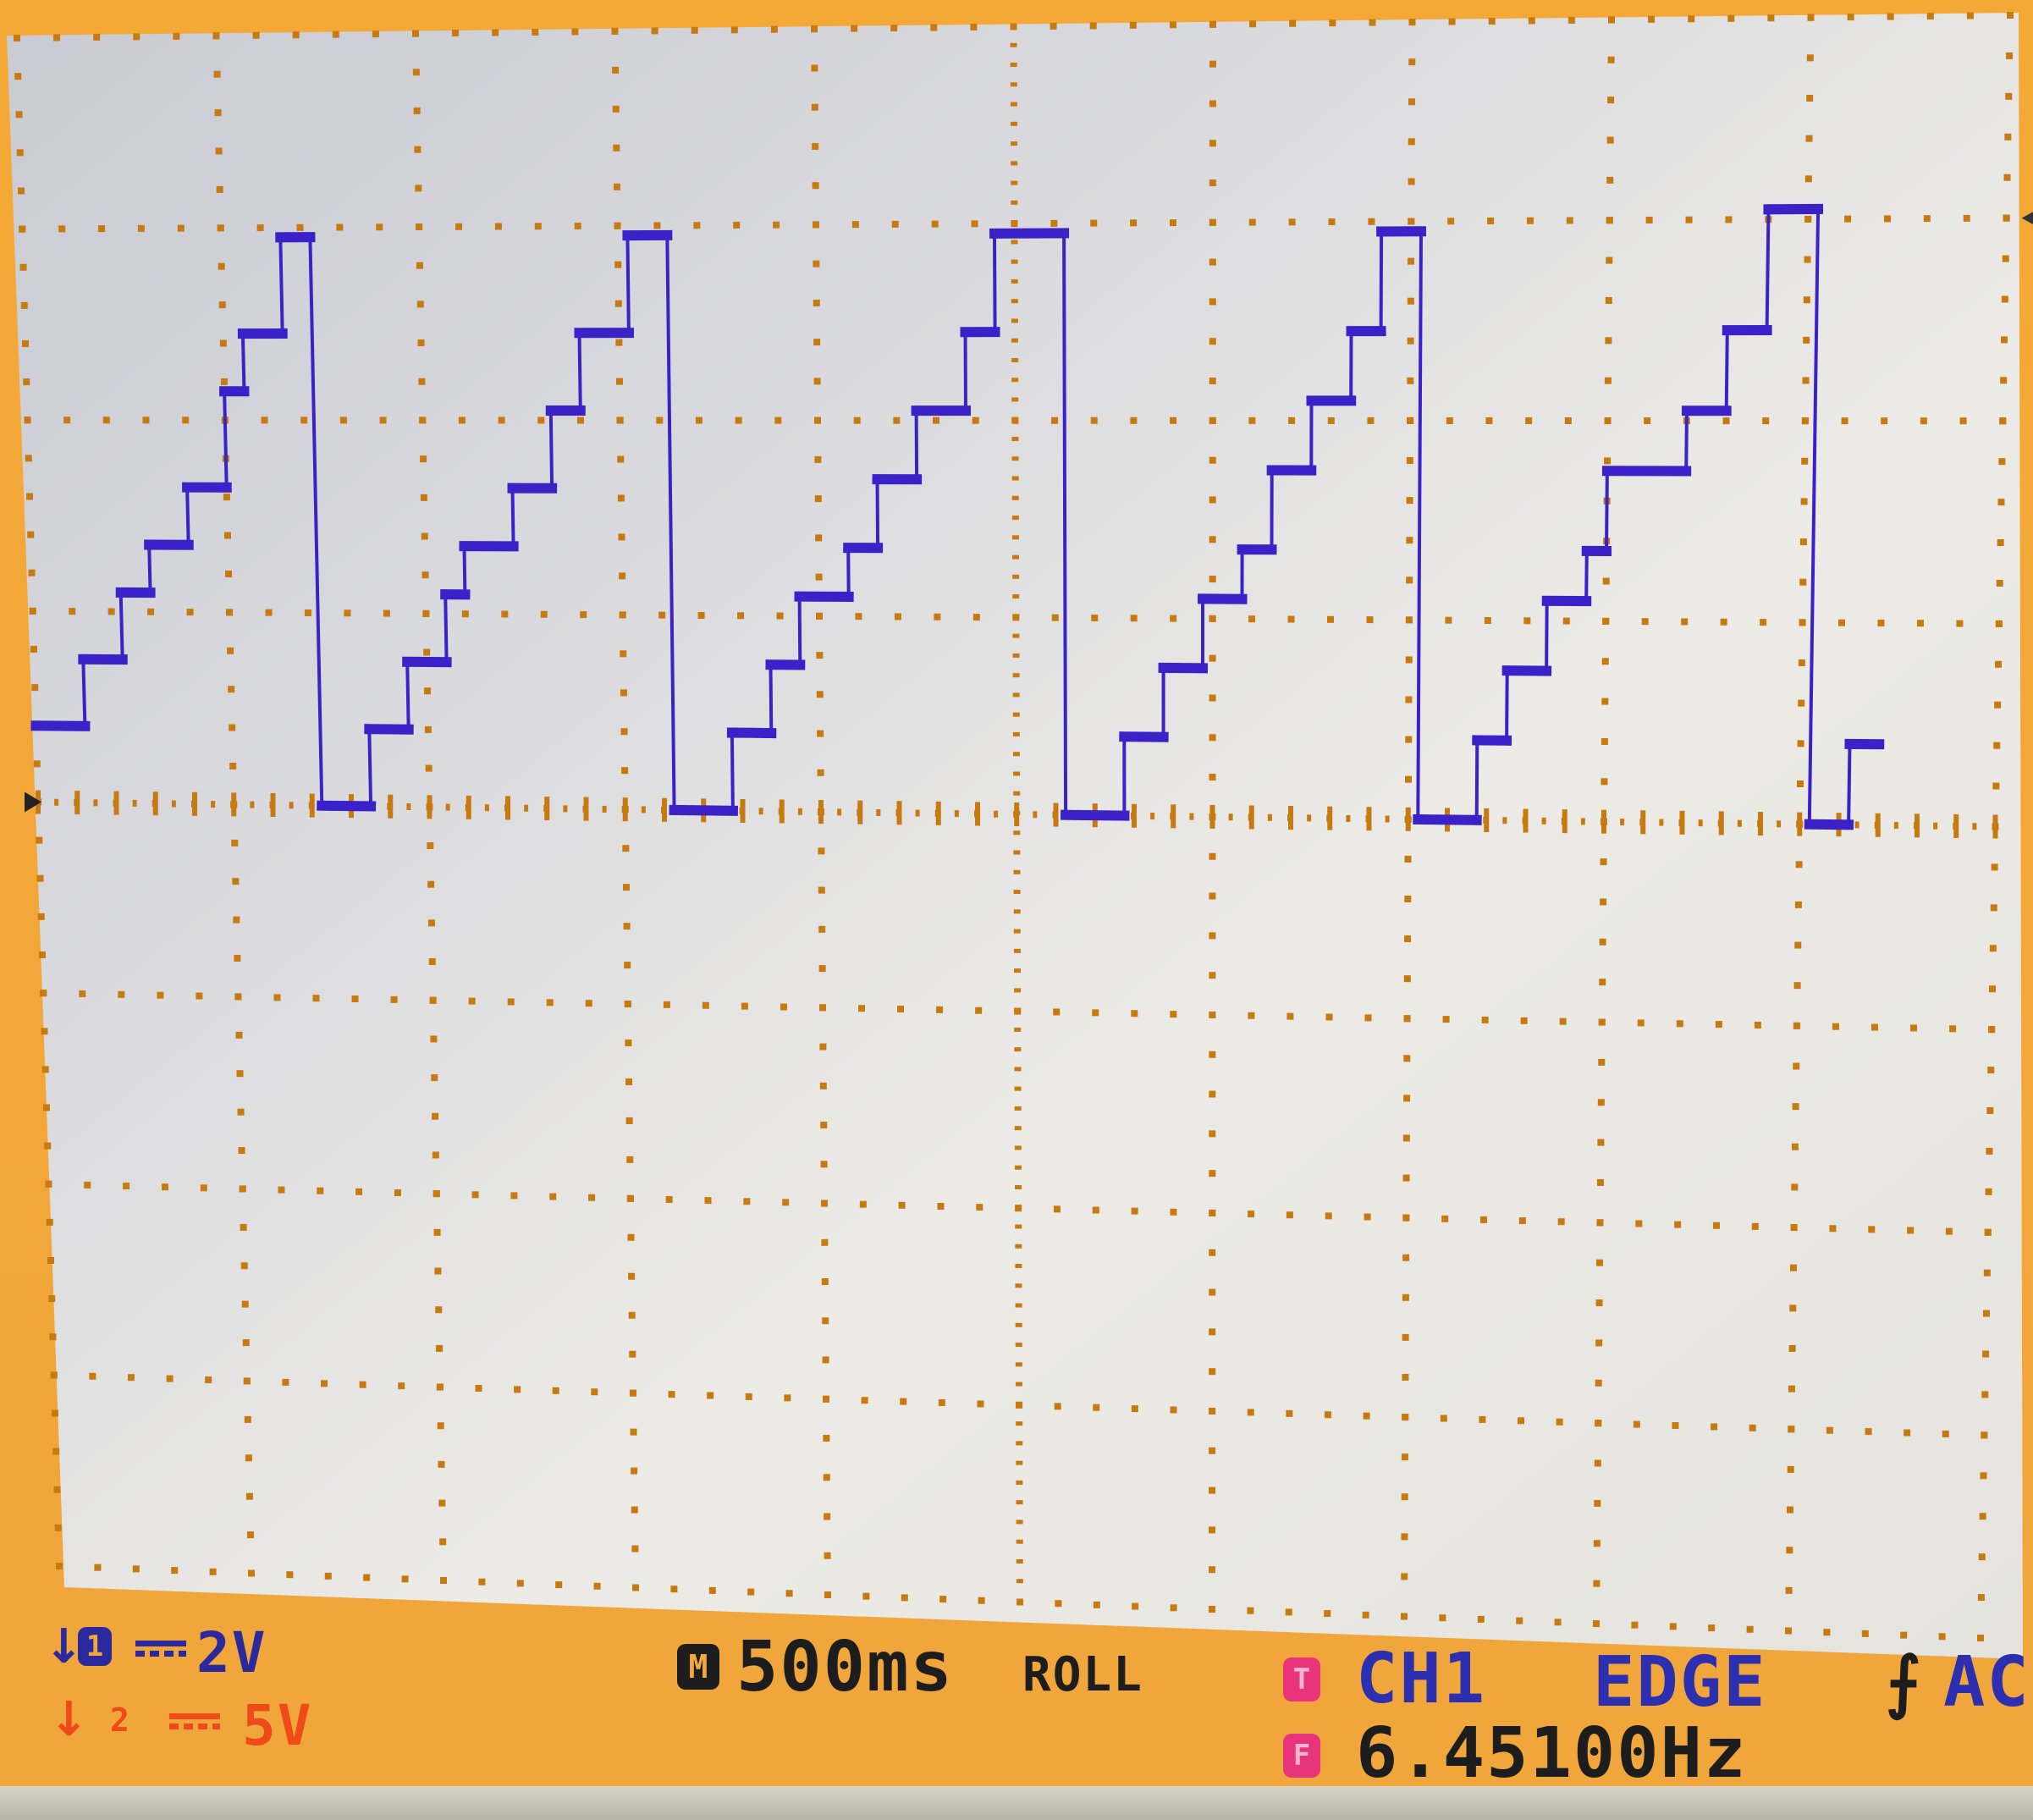 The height and width of the screenshot is (1820, 2033). I want to click on trigger-source: CH1, so click(1421, 1679).